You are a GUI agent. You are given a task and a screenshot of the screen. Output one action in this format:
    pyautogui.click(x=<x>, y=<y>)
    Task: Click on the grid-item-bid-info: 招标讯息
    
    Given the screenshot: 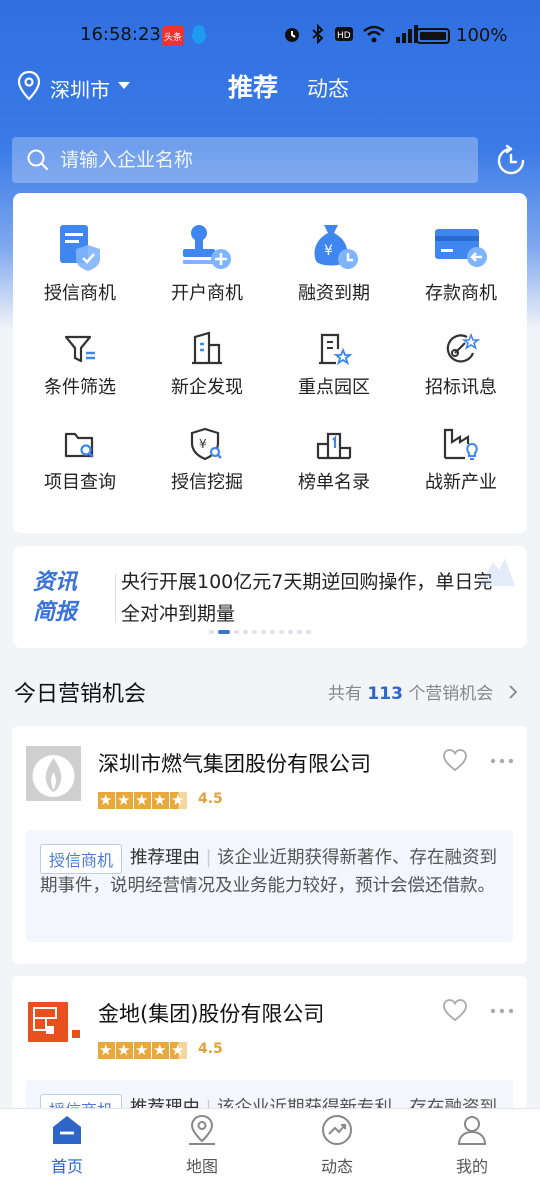 What is the action you would take?
    pyautogui.click(x=461, y=365)
    